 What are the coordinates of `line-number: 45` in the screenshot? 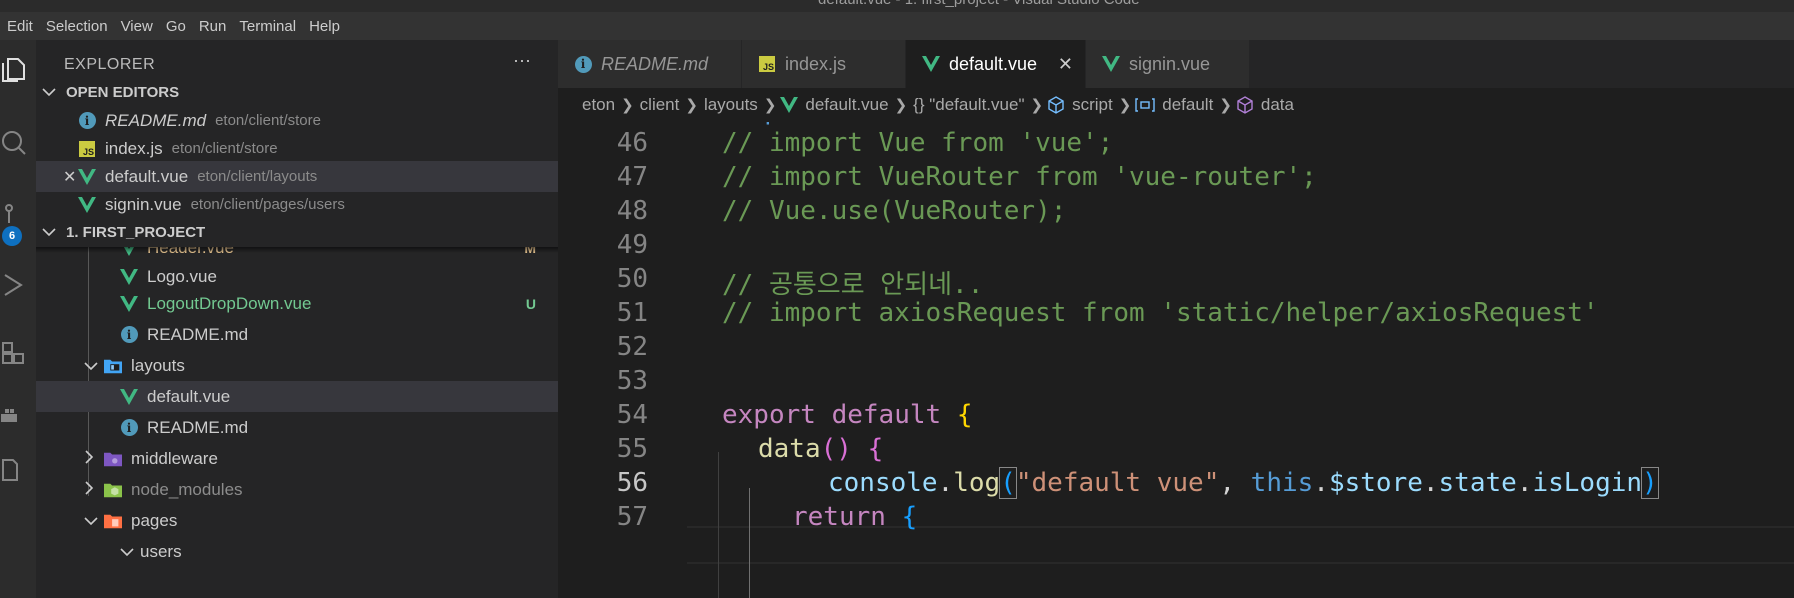 It's located at (603, 124).